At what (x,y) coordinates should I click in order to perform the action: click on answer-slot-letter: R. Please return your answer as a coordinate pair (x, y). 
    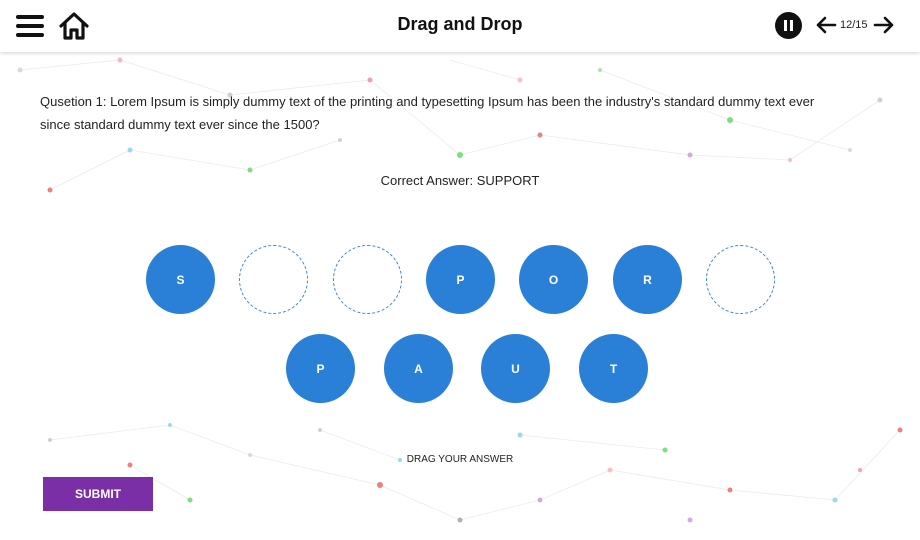
    Looking at the image, I should click on (647, 279).